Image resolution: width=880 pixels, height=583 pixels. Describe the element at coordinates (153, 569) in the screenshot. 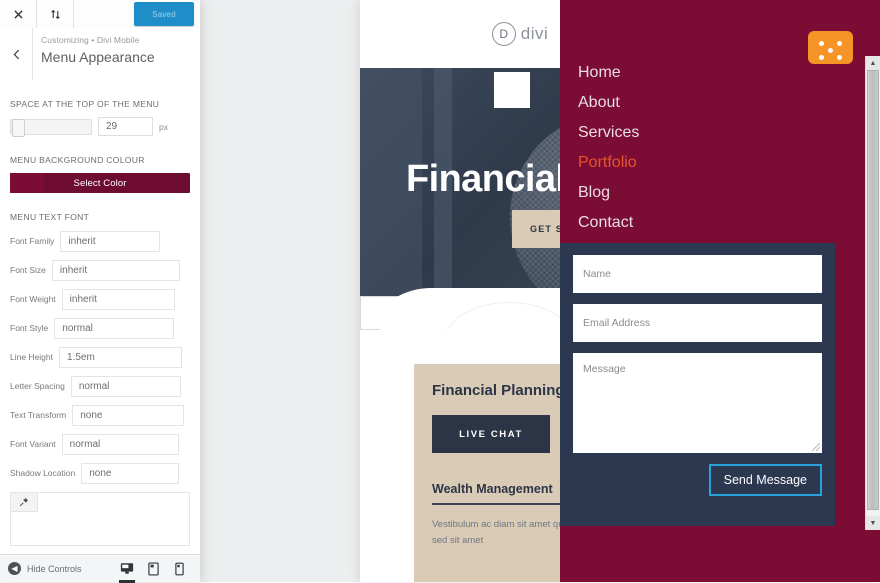

I see `device-tablet-button` at that location.